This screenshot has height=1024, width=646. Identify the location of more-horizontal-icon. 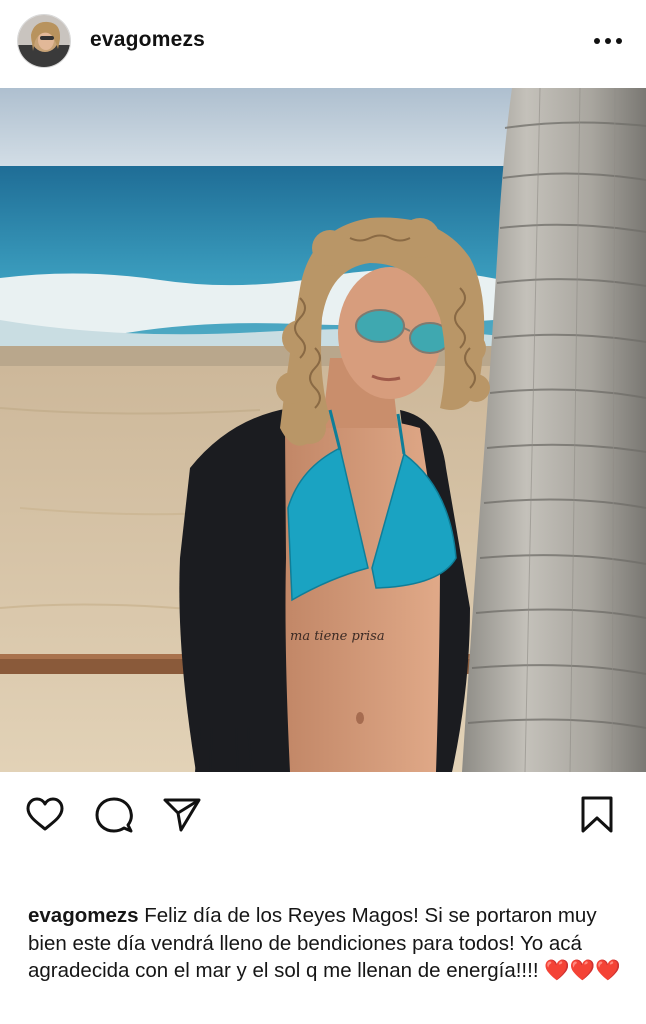
(608, 41).